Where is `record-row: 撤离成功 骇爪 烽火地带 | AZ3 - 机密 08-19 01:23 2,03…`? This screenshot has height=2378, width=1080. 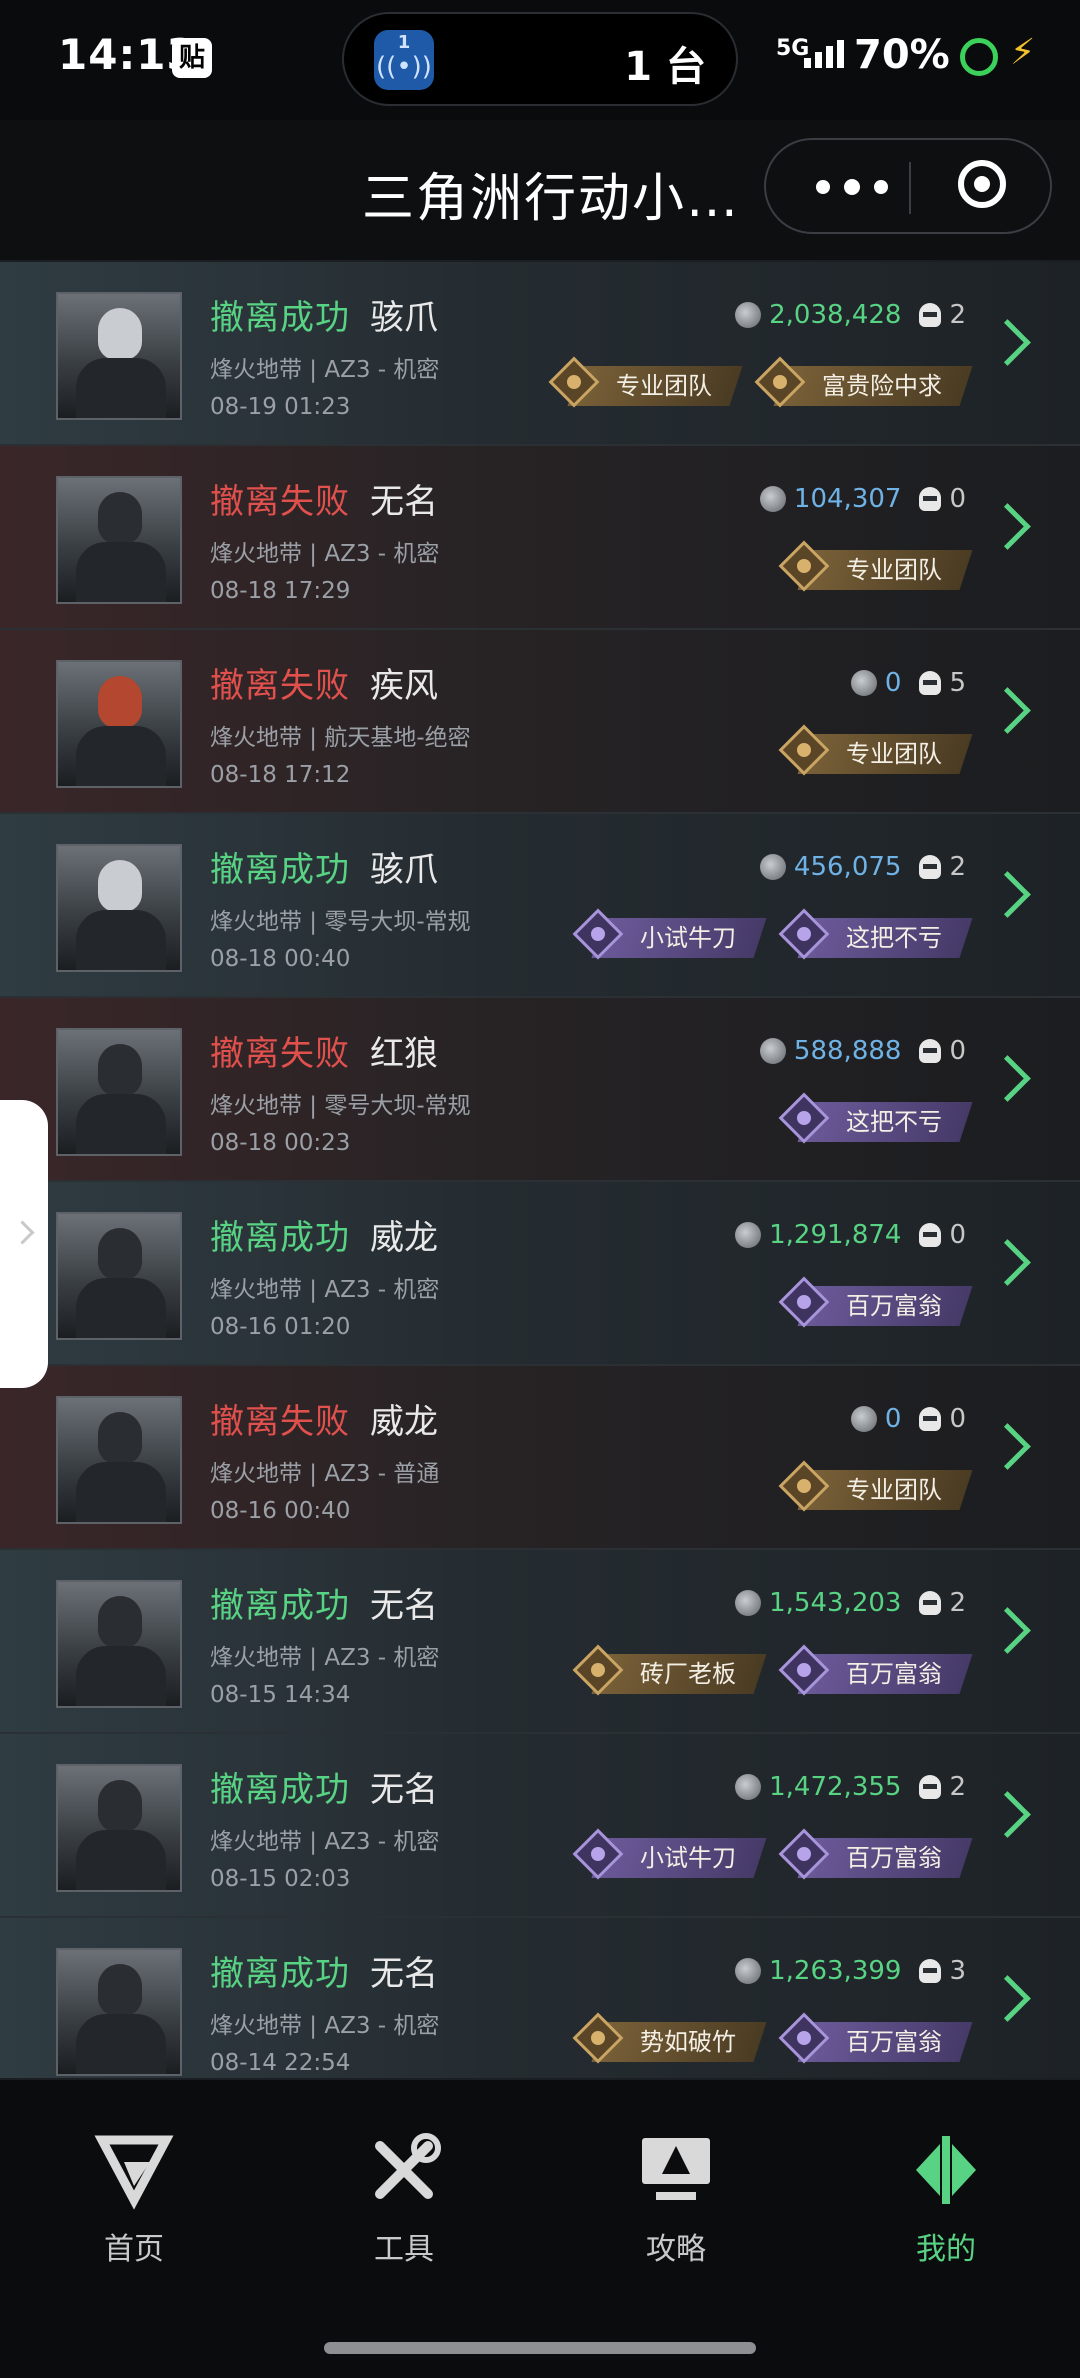
record-row: 撤离成功 骇爪 烽火地带 | AZ3 - 机密 08-19 01:23 2,03… is located at coordinates (540, 354).